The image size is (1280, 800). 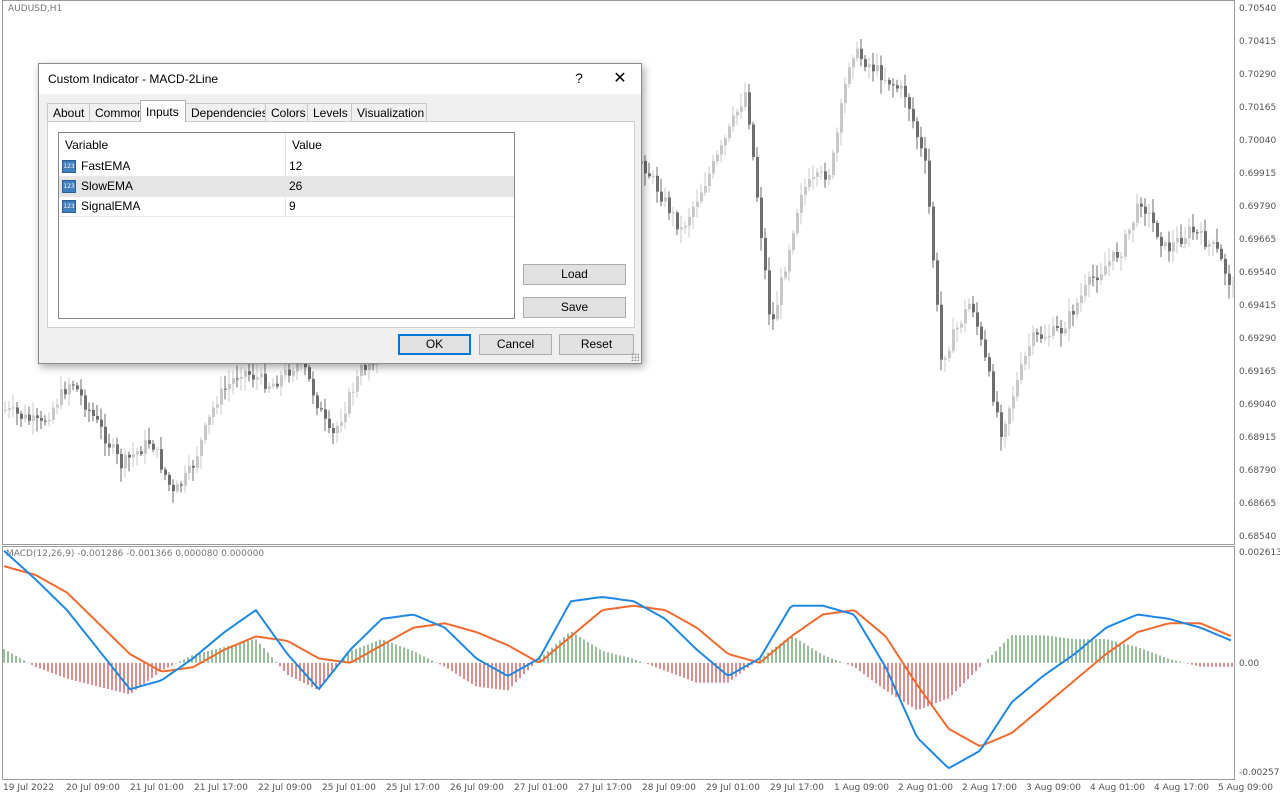 What do you see at coordinates (106, 166) in the screenshot?
I see `variable-name: FastEMA` at bounding box center [106, 166].